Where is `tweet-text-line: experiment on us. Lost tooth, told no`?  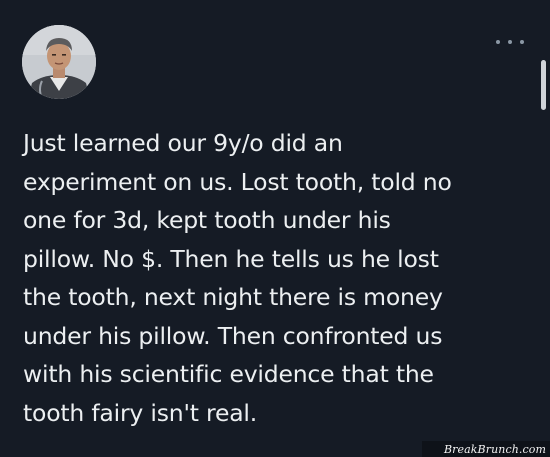
tweet-text-line: experiment on us. Lost tooth, told no is located at coordinates (237, 181).